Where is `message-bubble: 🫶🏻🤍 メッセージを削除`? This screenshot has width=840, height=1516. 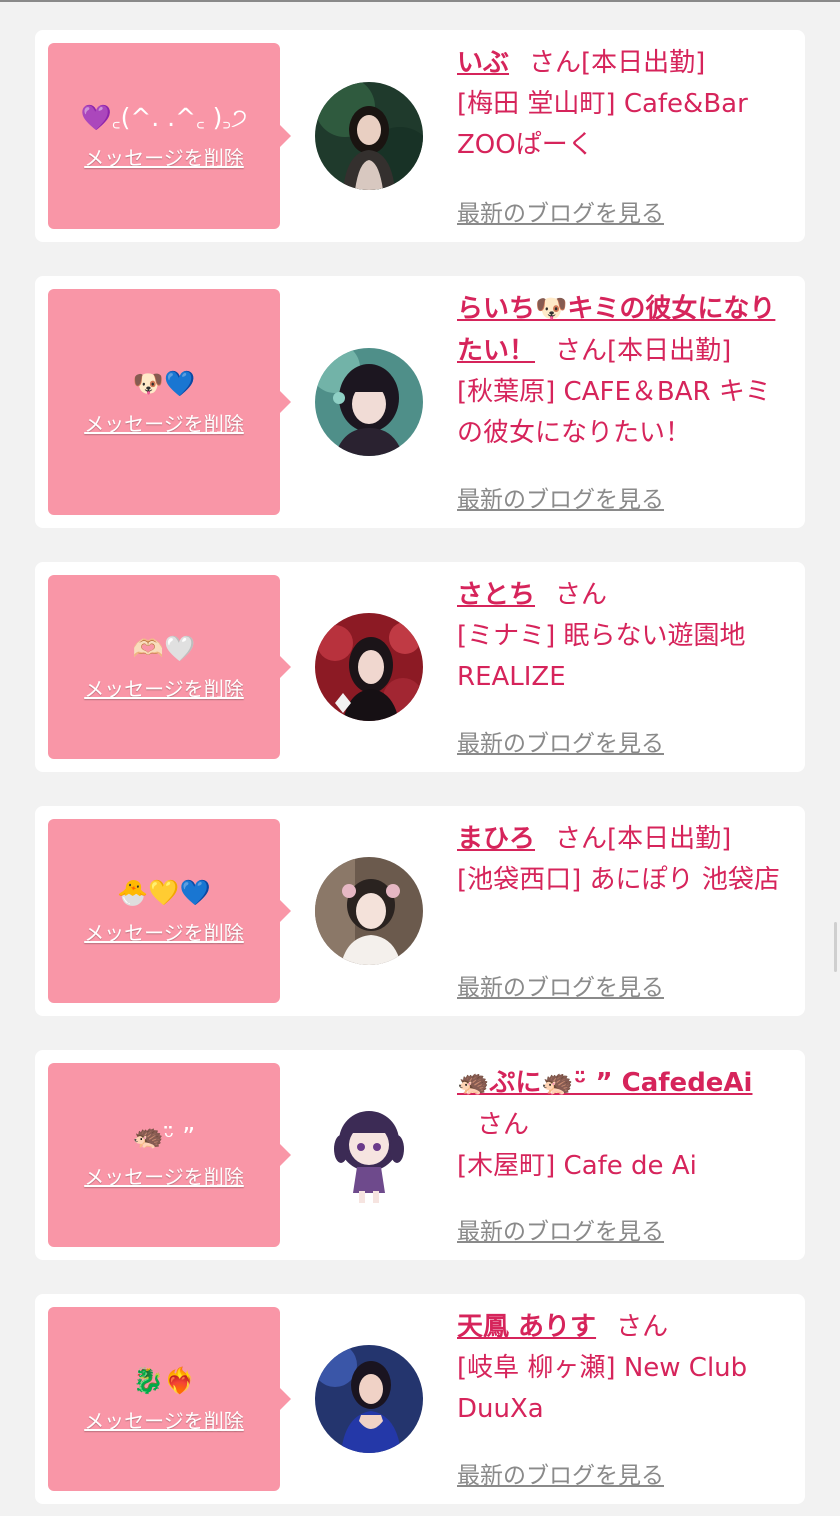 message-bubble: 🫶🏻🤍 メッセージを削除 is located at coordinates (169, 667).